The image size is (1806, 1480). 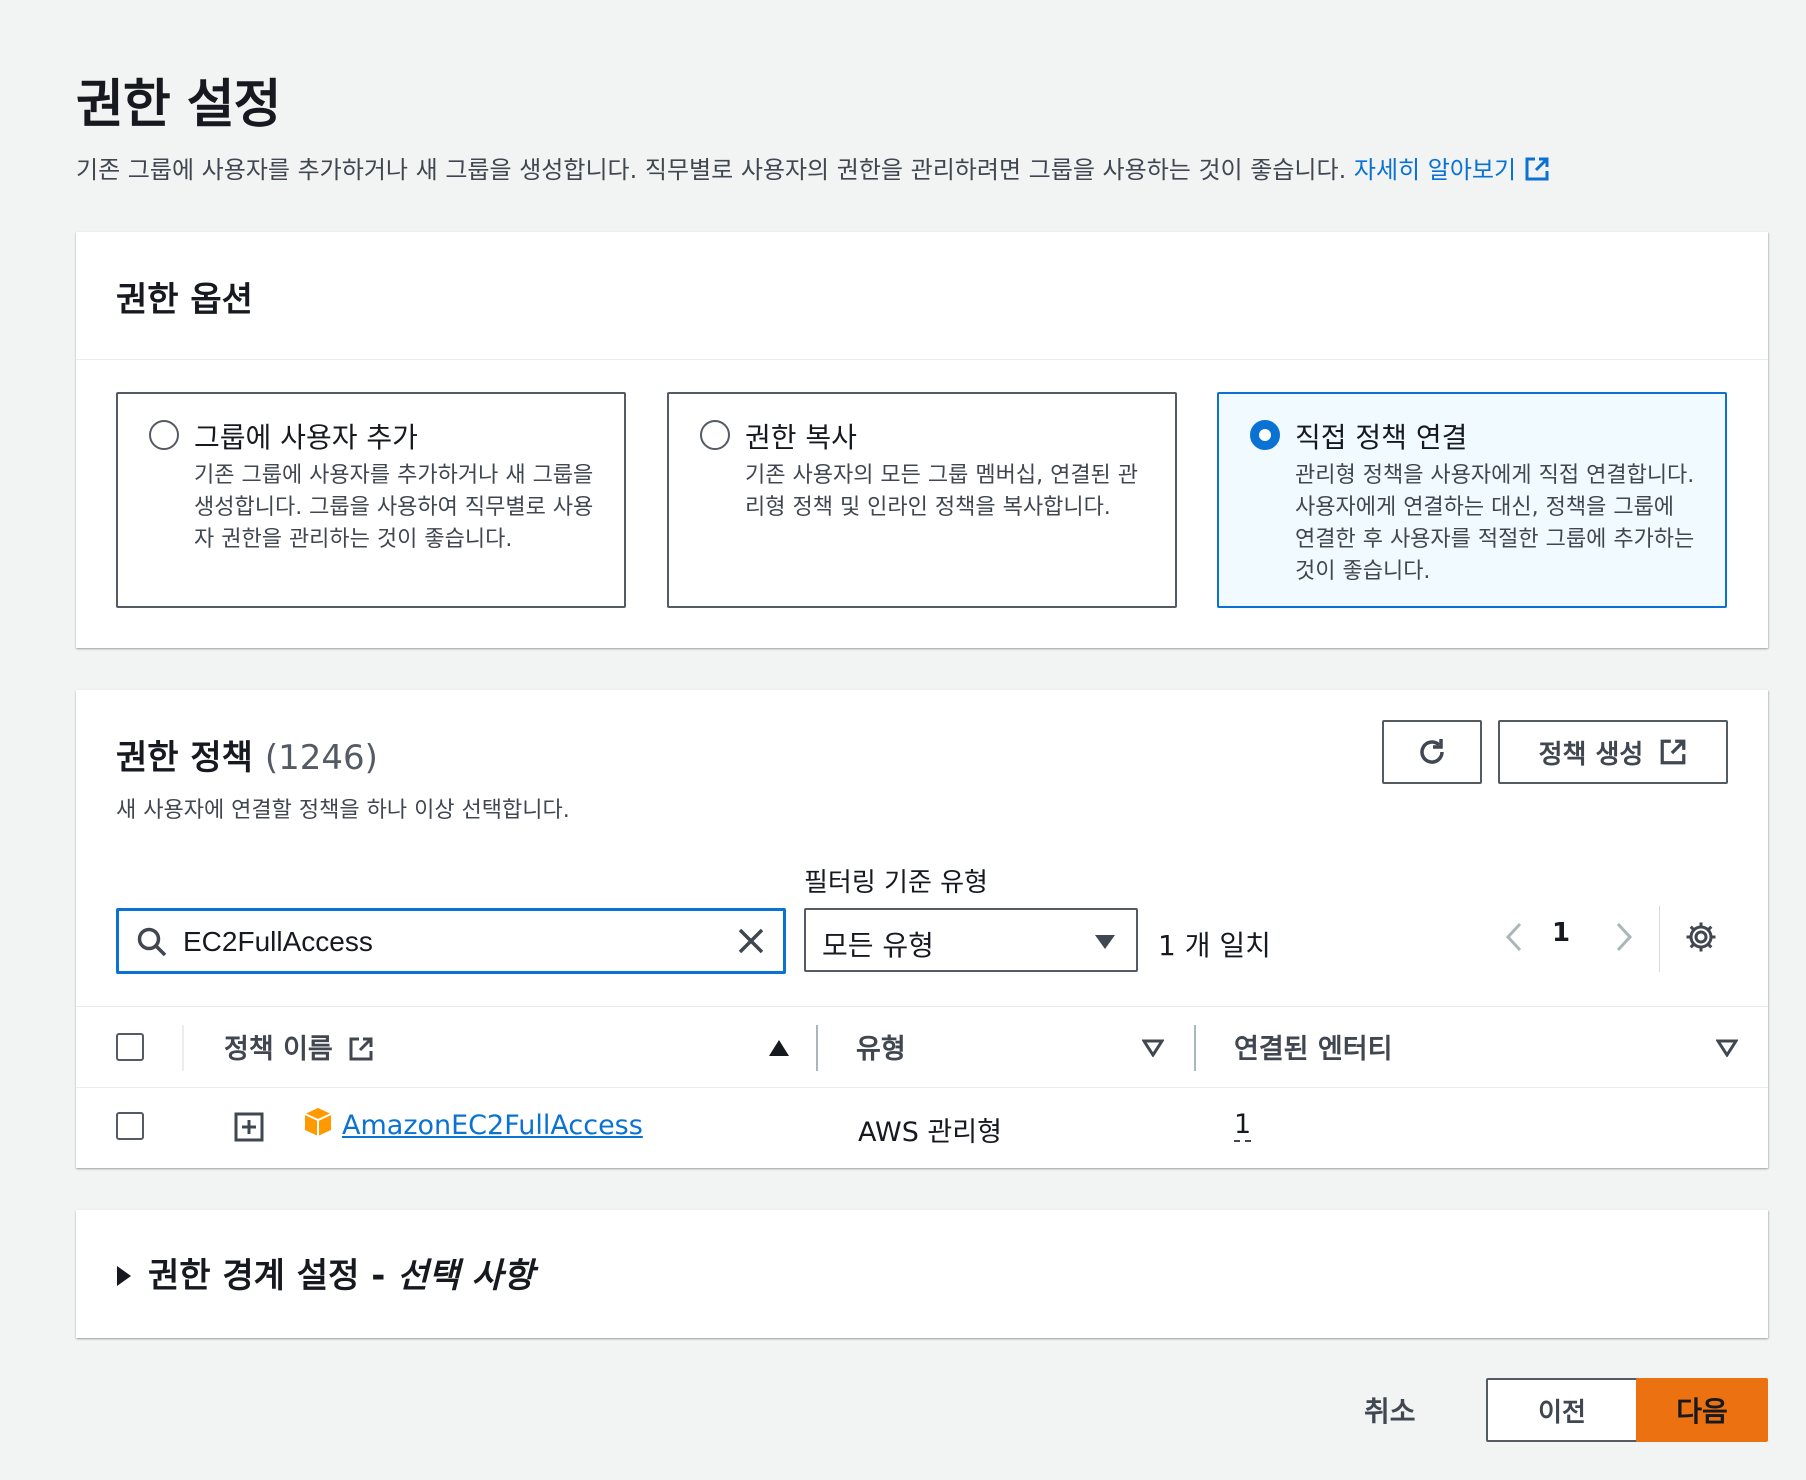 I want to click on learn-more-link: 자세히 알아보기, so click(x=1435, y=170).